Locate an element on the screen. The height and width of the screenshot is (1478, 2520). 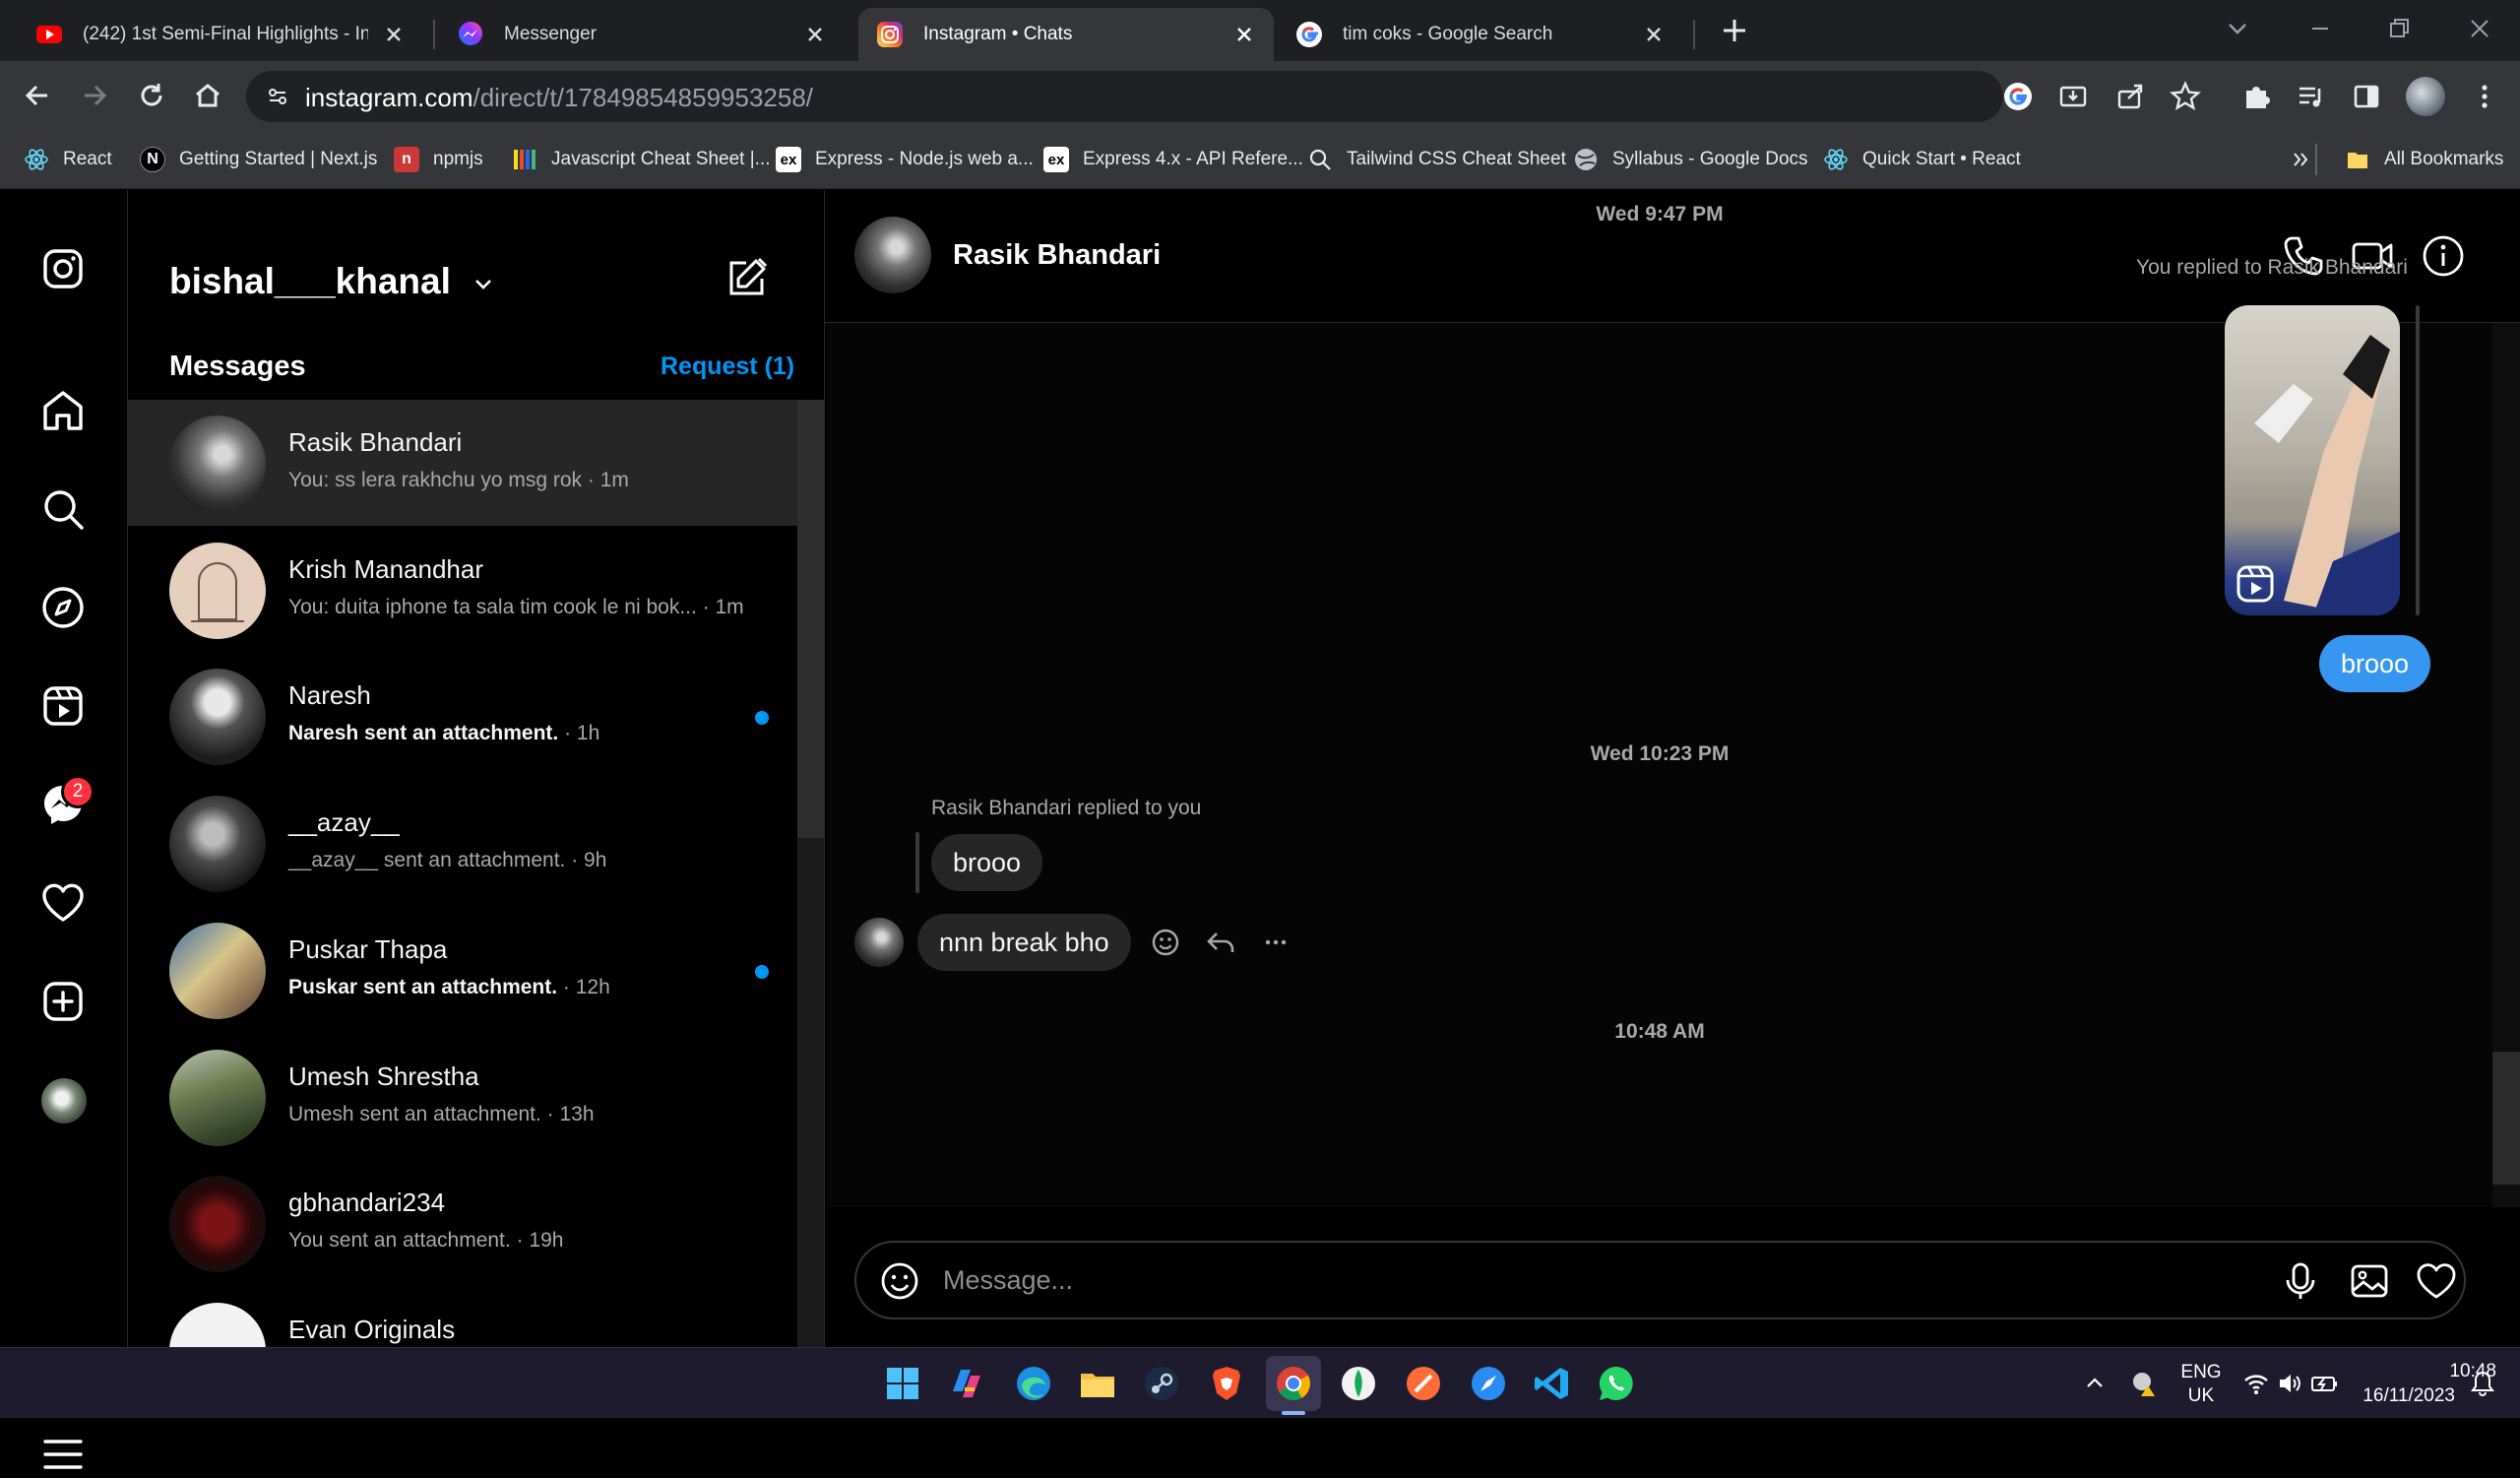
conversation-item-evan: Evan Originals is located at coordinates (462, 1317).